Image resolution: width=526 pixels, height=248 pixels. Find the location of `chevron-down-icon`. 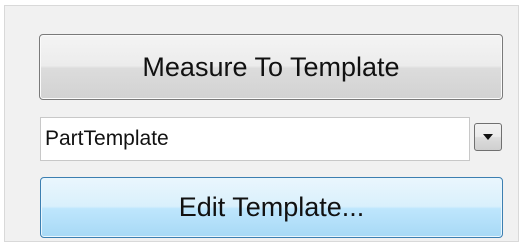

chevron-down-icon is located at coordinates (488, 137).